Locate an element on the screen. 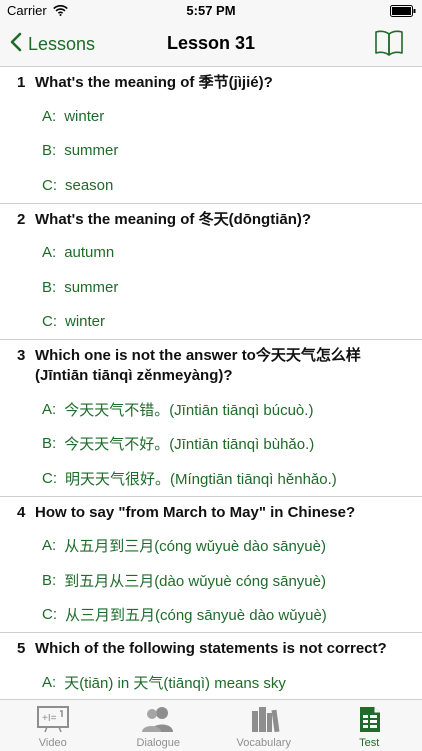 This screenshot has width=422, height=751. answer-option: A: 从五月到三月(cóng wǔyuè dào sānyuè) is located at coordinates (211, 546).